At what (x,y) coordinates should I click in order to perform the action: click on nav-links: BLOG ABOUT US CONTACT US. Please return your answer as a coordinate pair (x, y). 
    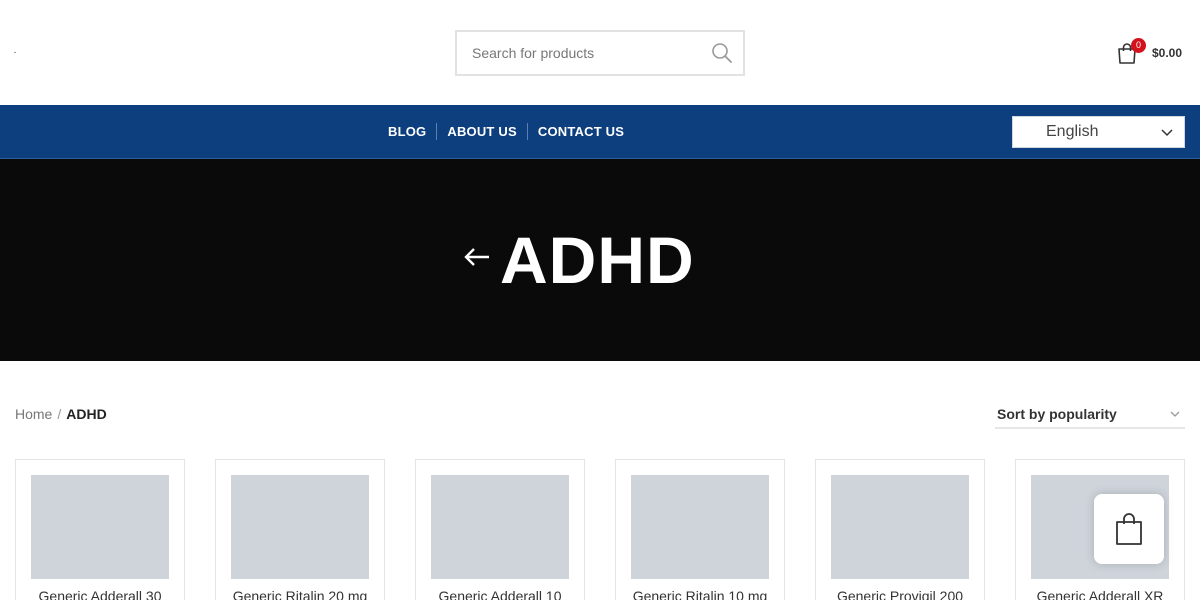
    Looking at the image, I should click on (506, 131).